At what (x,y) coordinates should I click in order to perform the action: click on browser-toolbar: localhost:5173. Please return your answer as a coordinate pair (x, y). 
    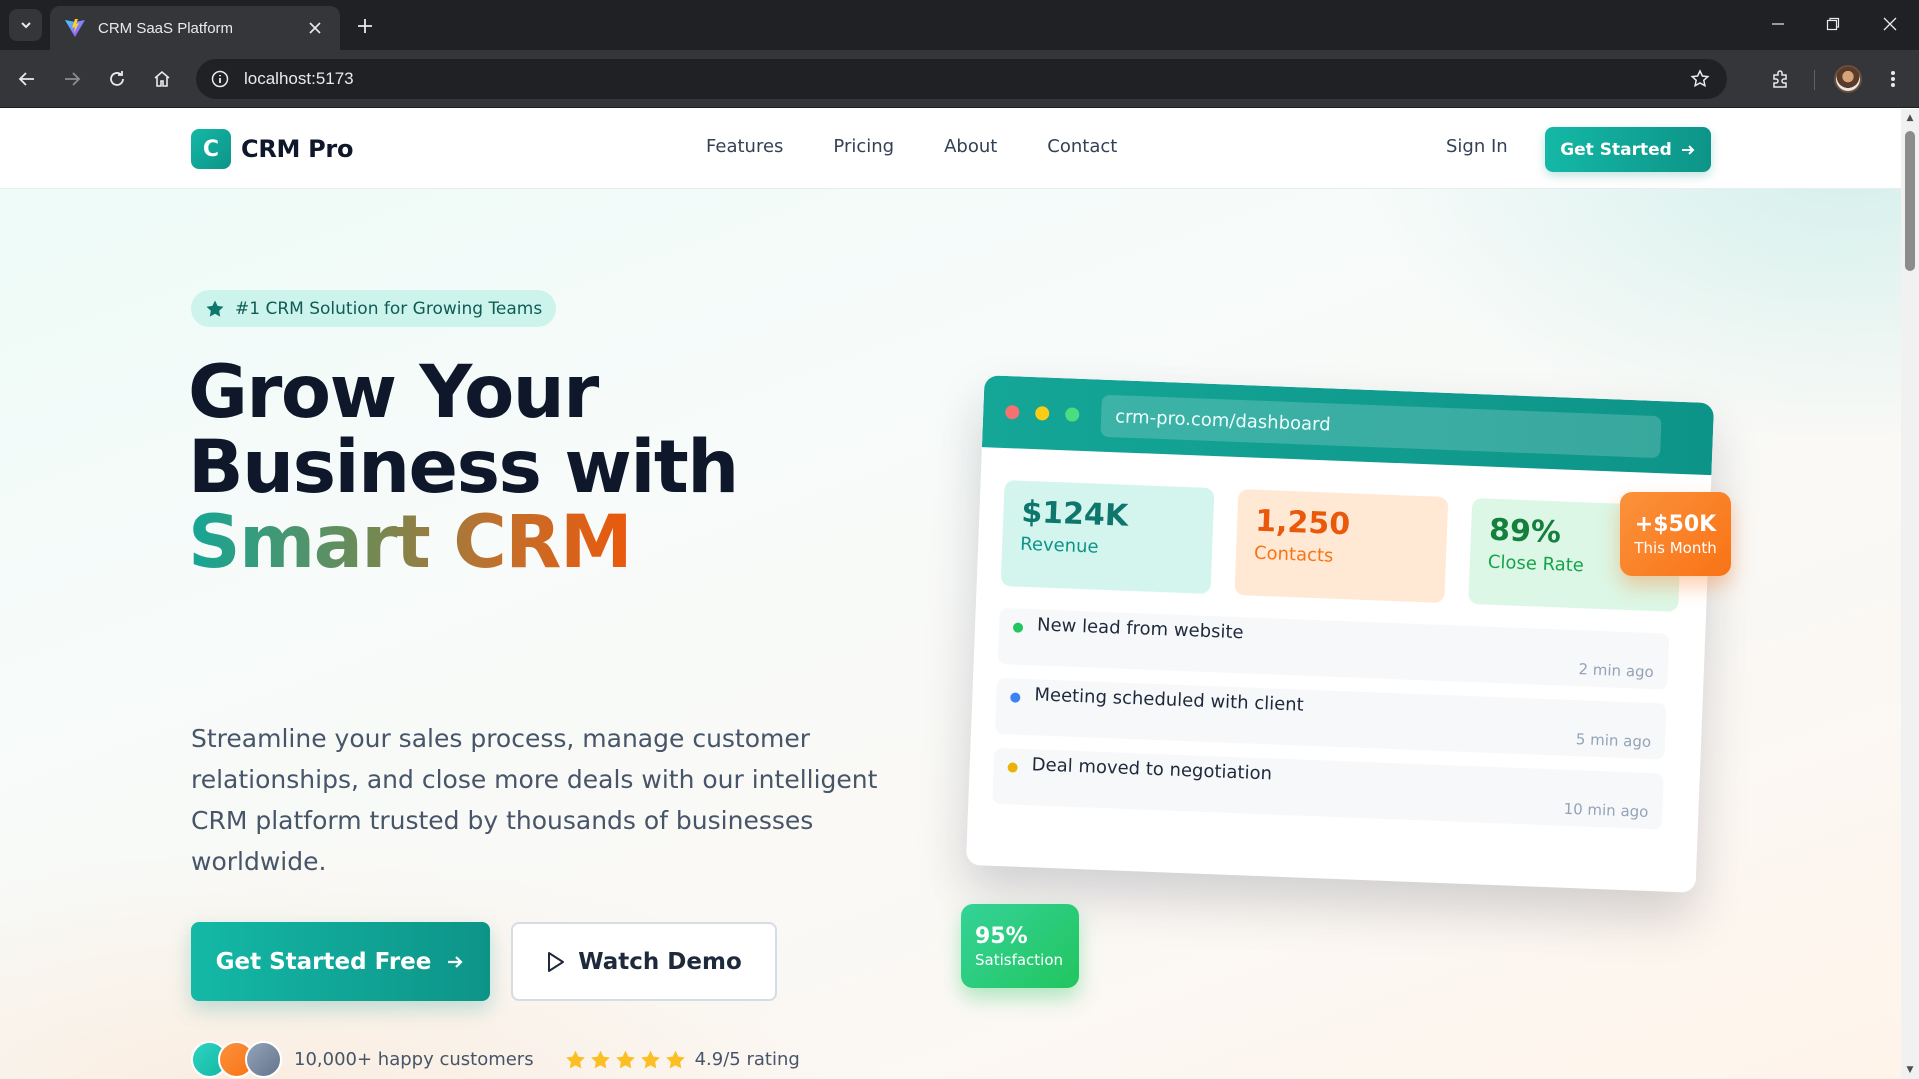
    Looking at the image, I should click on (959, 79).